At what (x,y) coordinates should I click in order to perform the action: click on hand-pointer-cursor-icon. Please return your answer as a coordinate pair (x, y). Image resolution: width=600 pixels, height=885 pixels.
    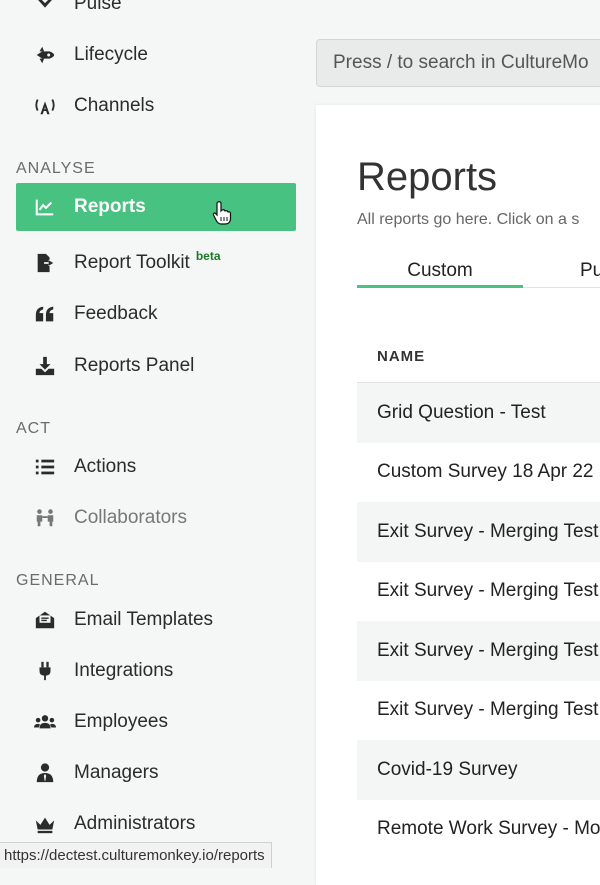
    Looking at the image, I should click on (222, 215).